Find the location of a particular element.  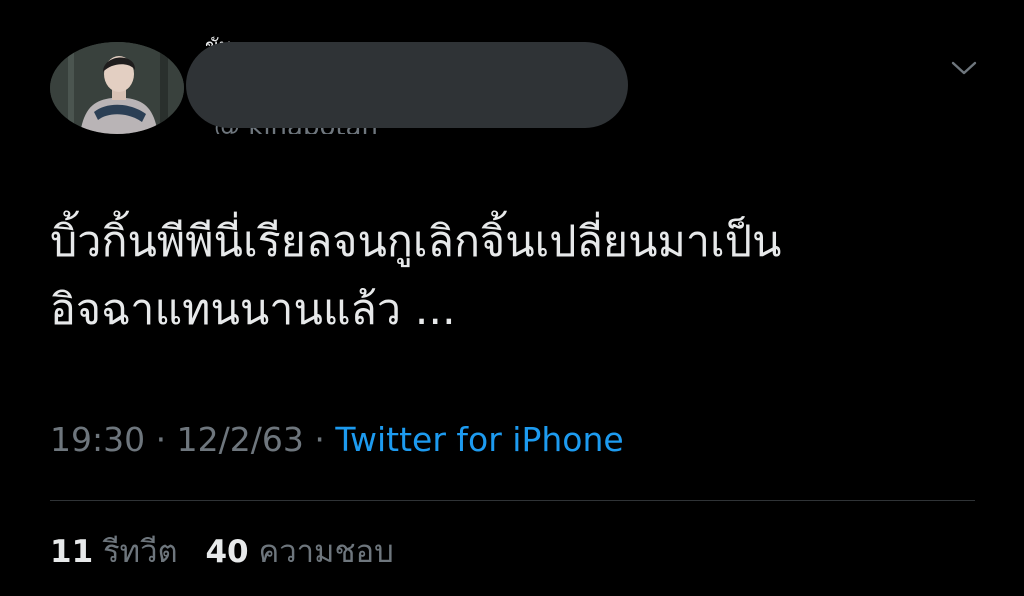

tweet-date: 12/2/63 is located at coordinates (240, 439).